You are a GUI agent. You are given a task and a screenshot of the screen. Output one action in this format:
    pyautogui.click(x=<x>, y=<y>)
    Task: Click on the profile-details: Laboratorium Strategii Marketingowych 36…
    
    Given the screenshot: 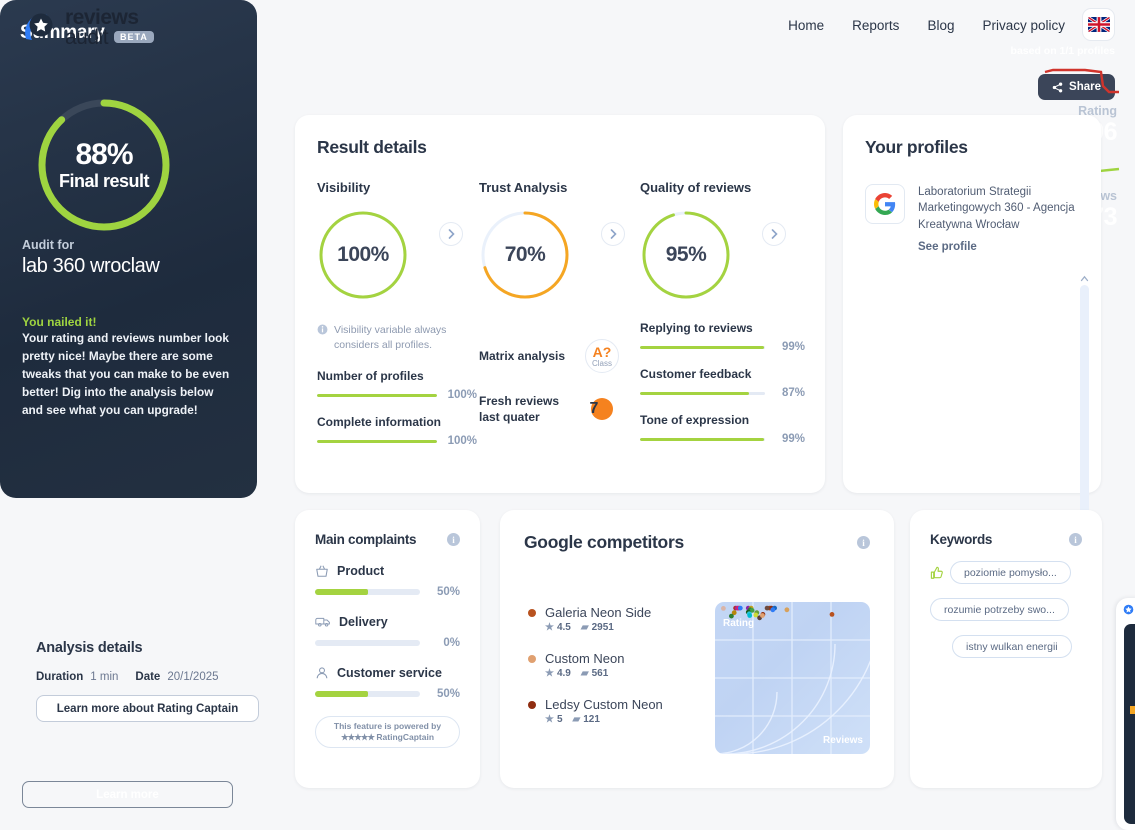 What is the action you would take?
    pyautogui.click(x=998, y=218)
    